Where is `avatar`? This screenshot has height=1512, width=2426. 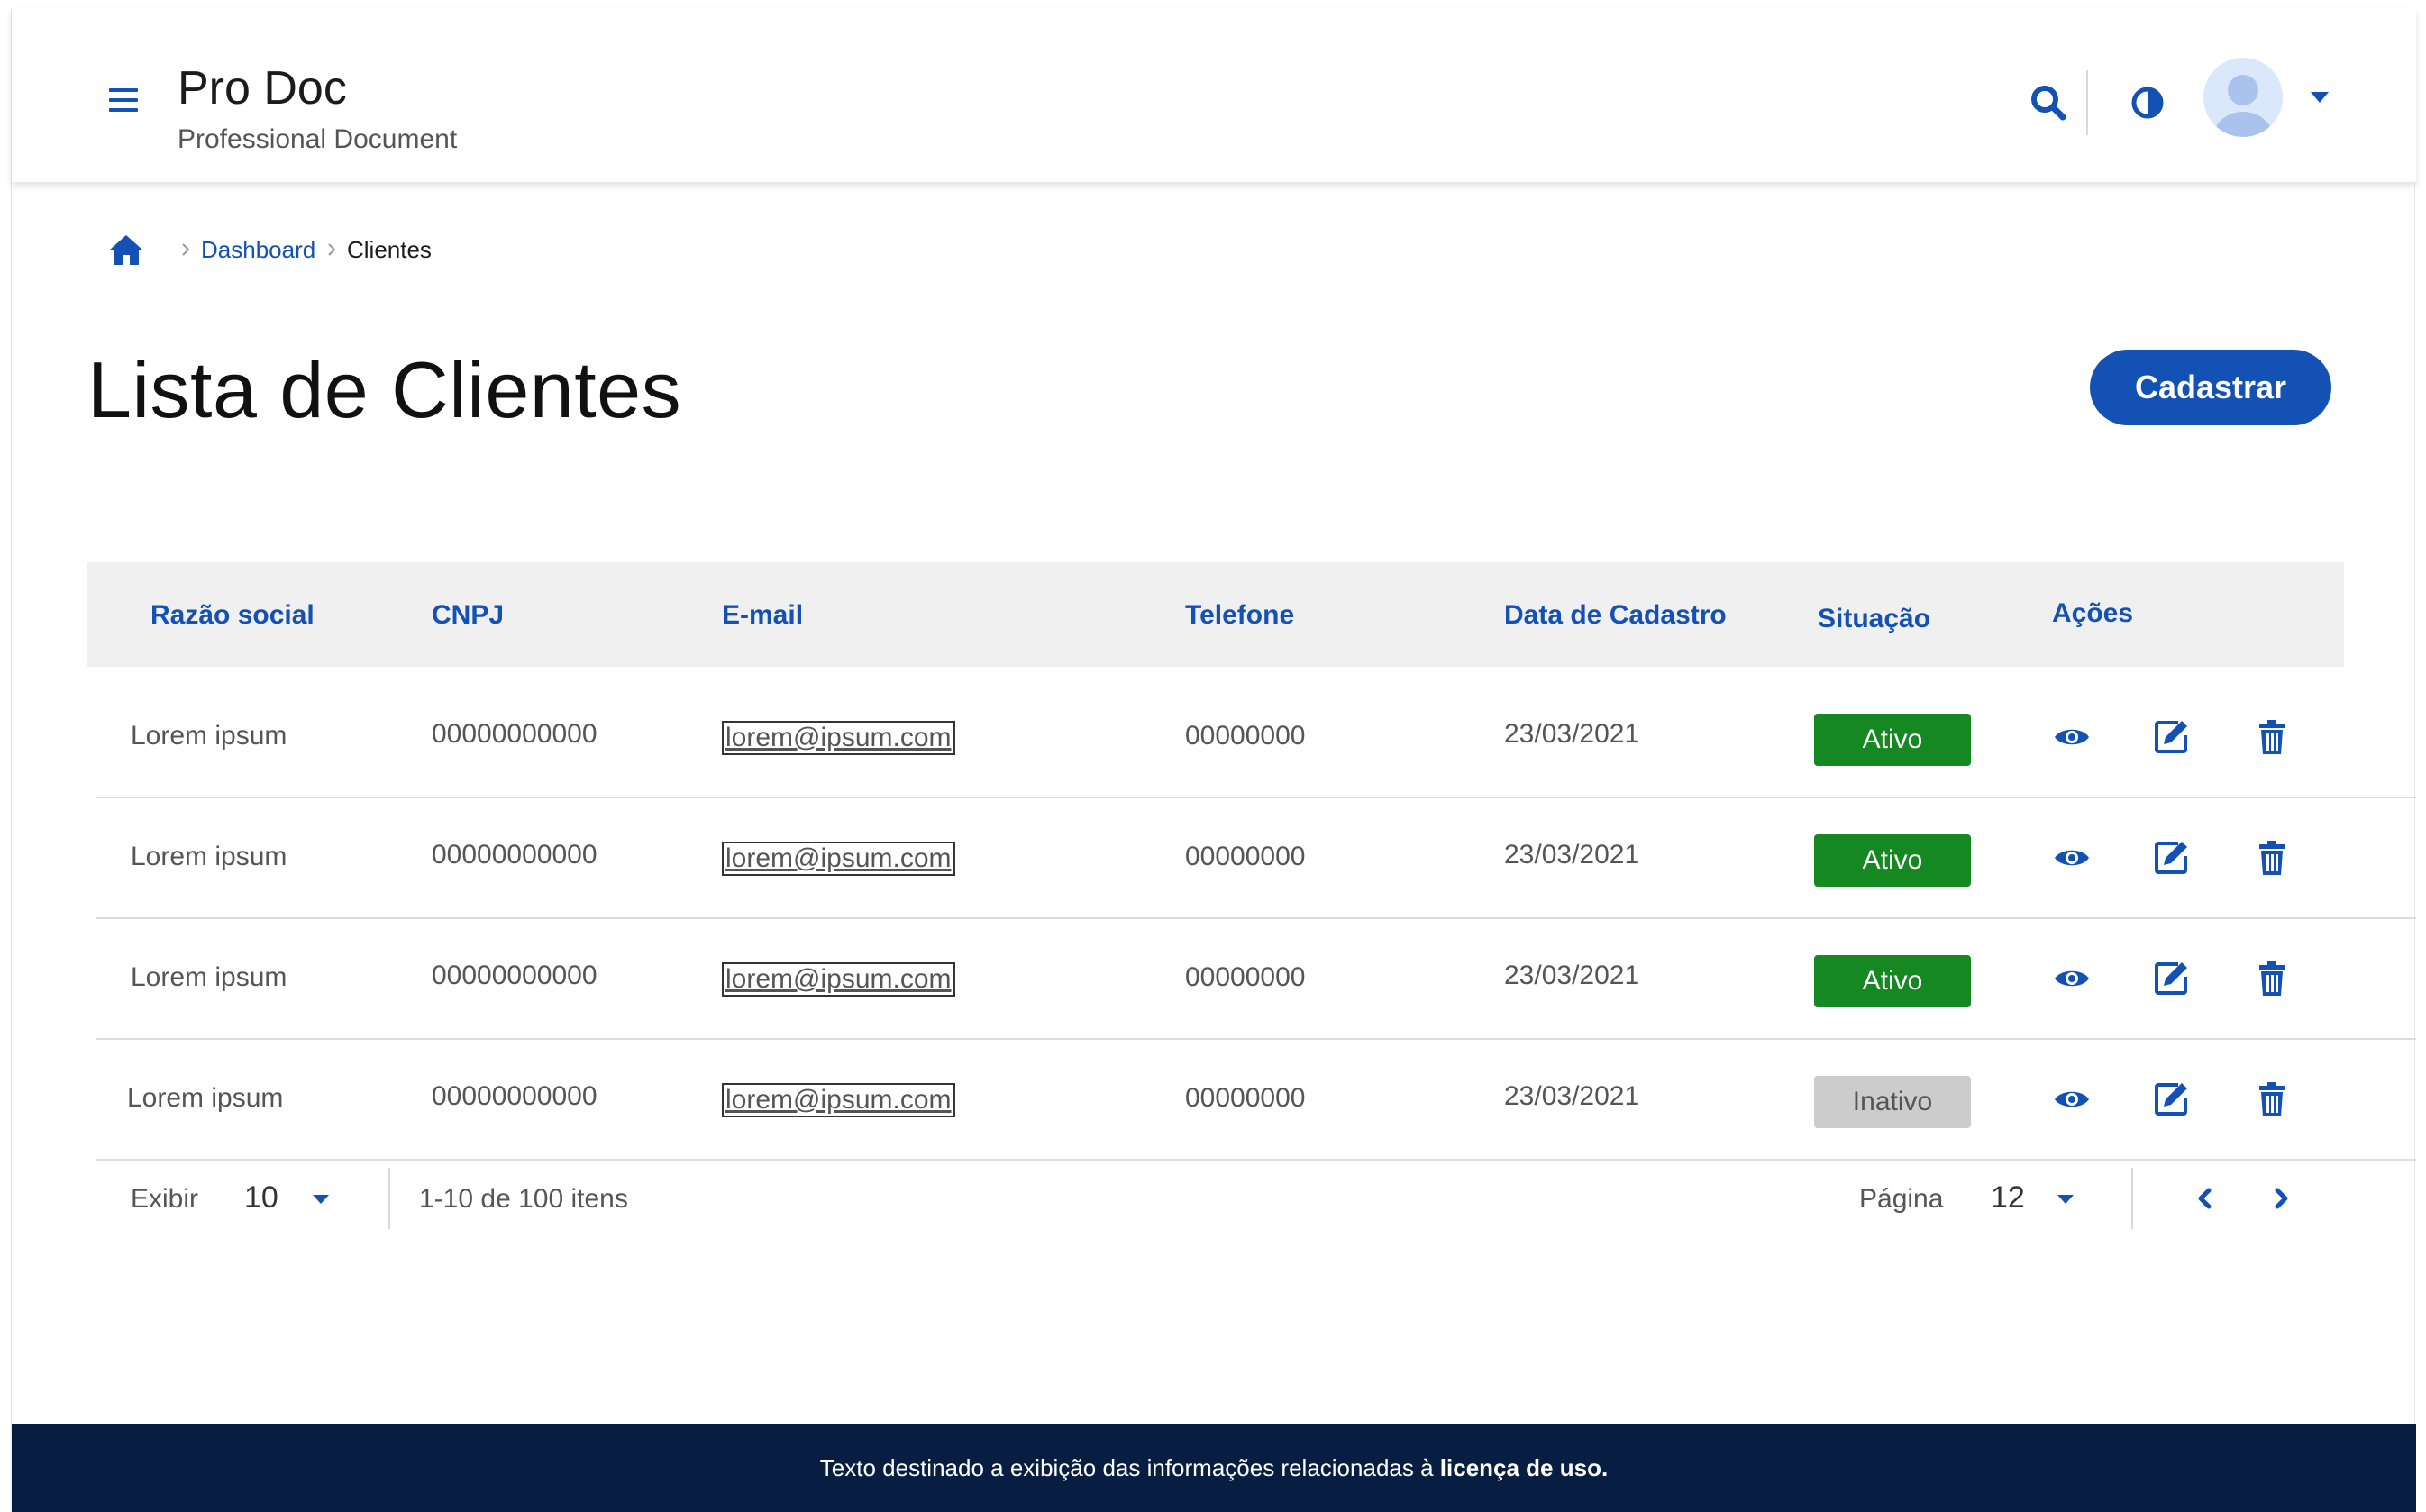
avatar is located at coordinates (2243, 97).